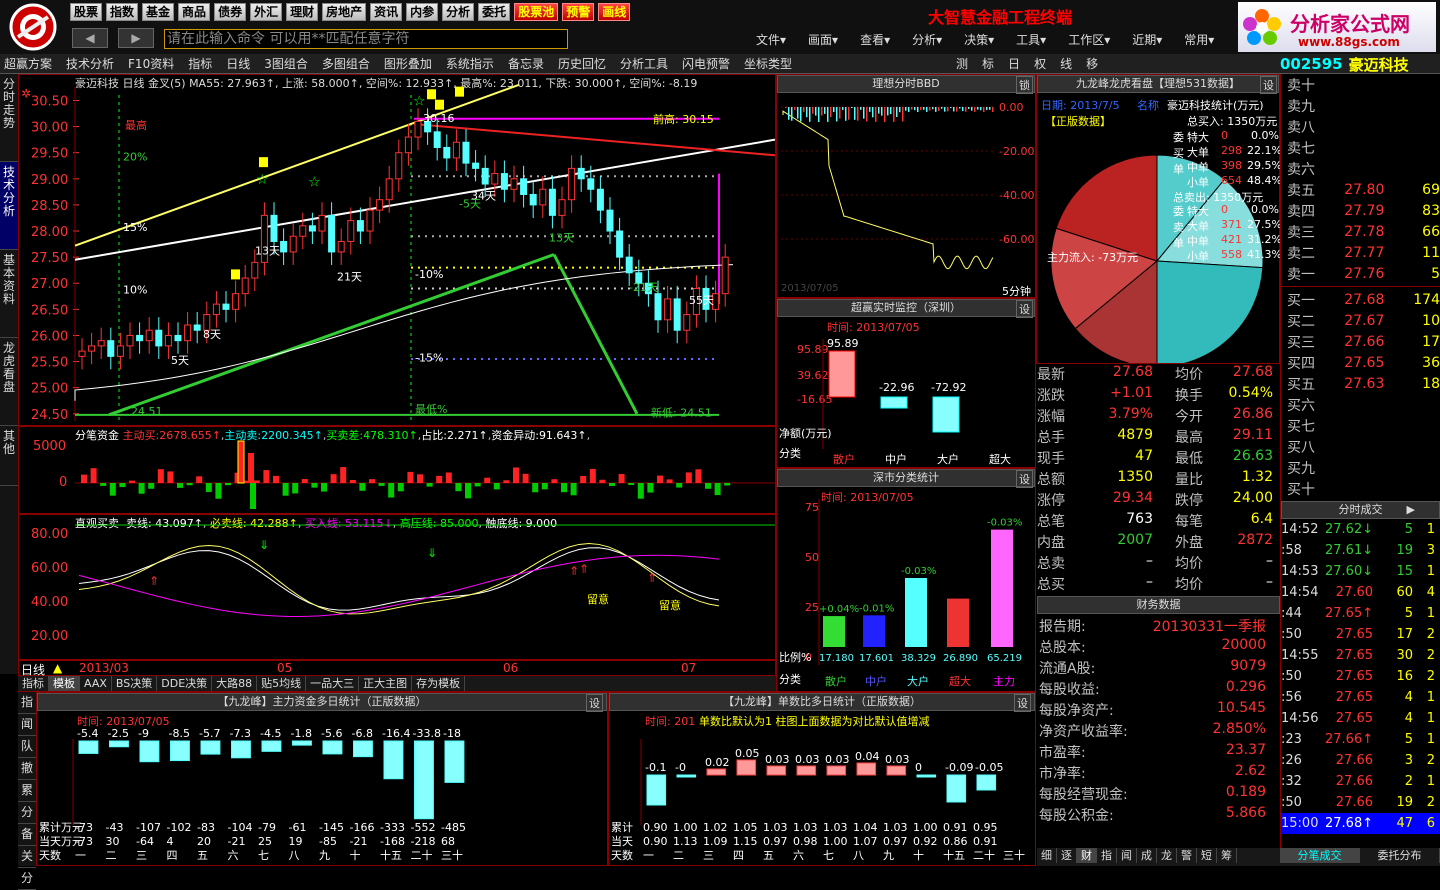 This screenshot has height=890, width=1440. Describe the element at coordinates (1087, 855) in the screenshot. I see `rtab: 财` at that location.